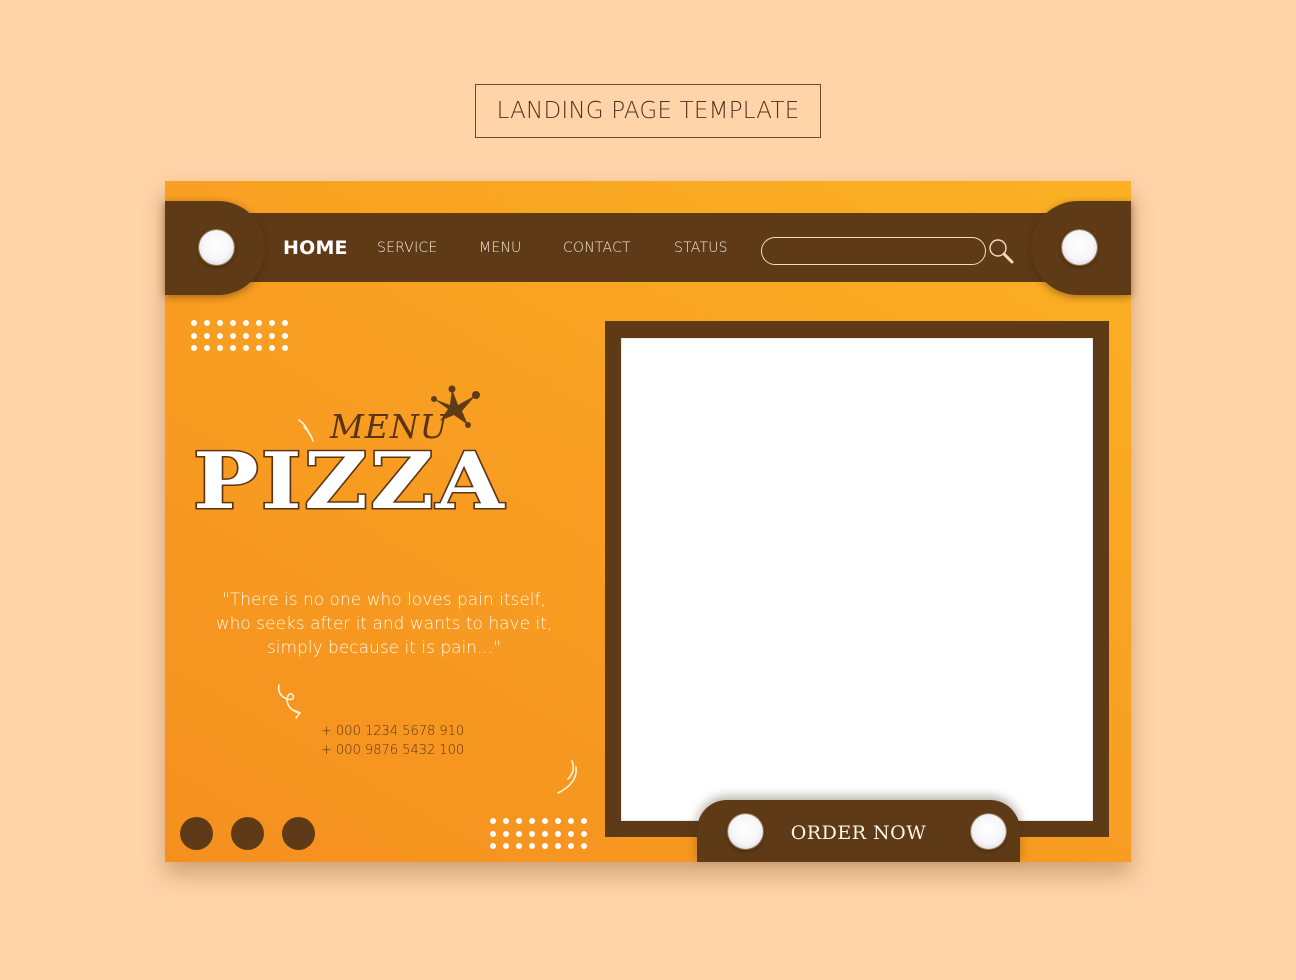 Image resolution: width=1296 pixels, height=980 pixels. What do you see at coordinates (392, 741) in the screenshot?
I see `phone-numbers: + 000 1234 5678 910 + 000 9876 5432 100` at bounding box center [392, 741].